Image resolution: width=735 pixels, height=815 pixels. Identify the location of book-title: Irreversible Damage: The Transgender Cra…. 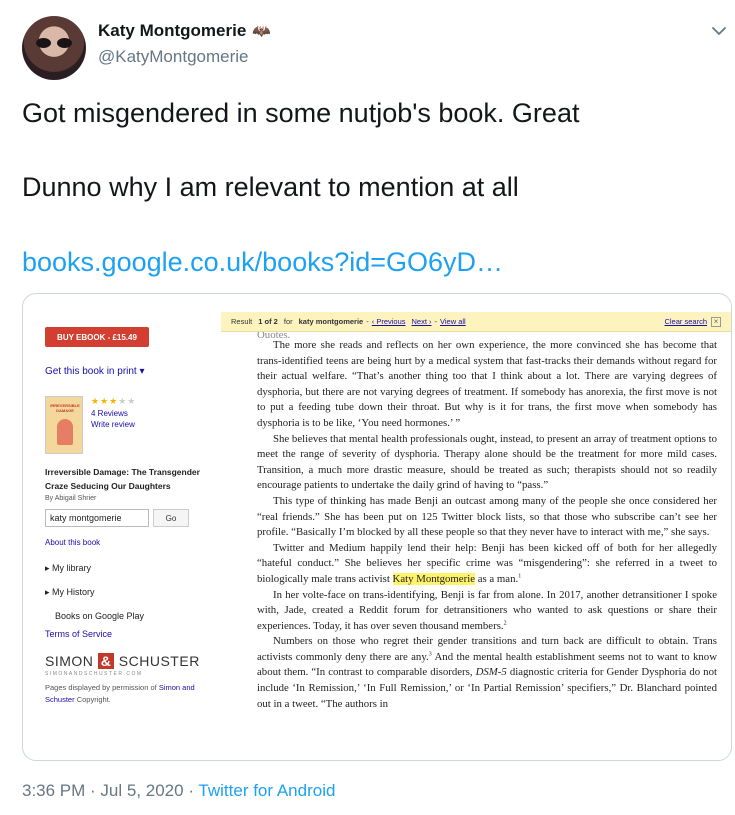
(122, 479).